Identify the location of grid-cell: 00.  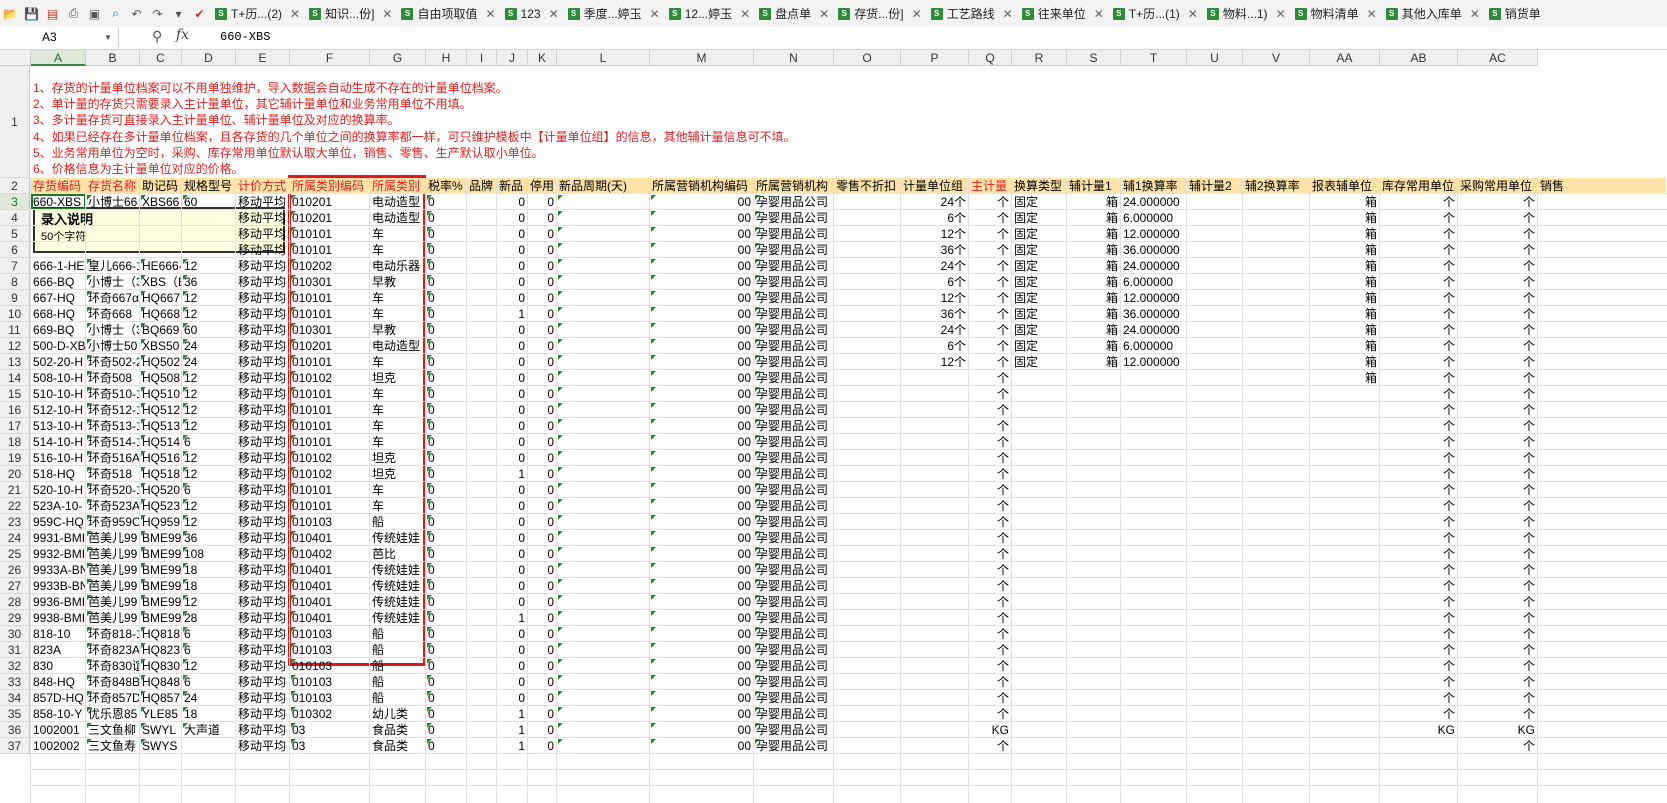
(701, 250).